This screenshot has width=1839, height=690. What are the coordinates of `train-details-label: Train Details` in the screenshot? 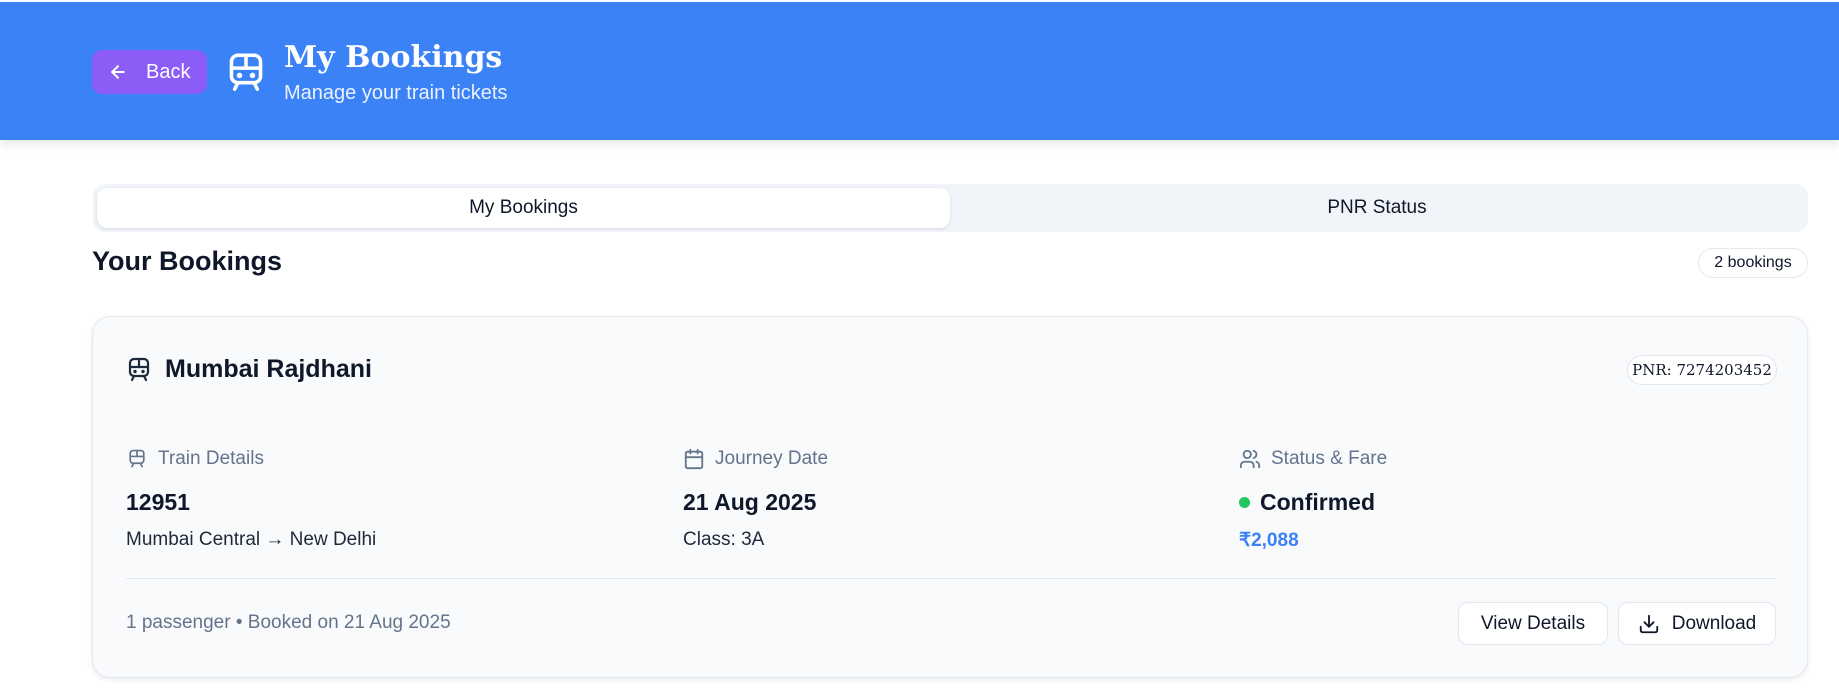 It's located at (211, 458).